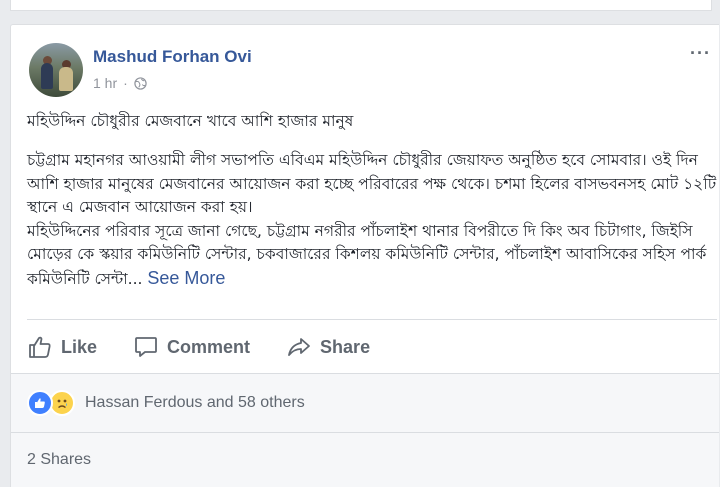 This screenshot has width=720, height=487. Describe the element at coordinates (186, 278) in the screenshot. I see `see-more-link: See More` at that location.